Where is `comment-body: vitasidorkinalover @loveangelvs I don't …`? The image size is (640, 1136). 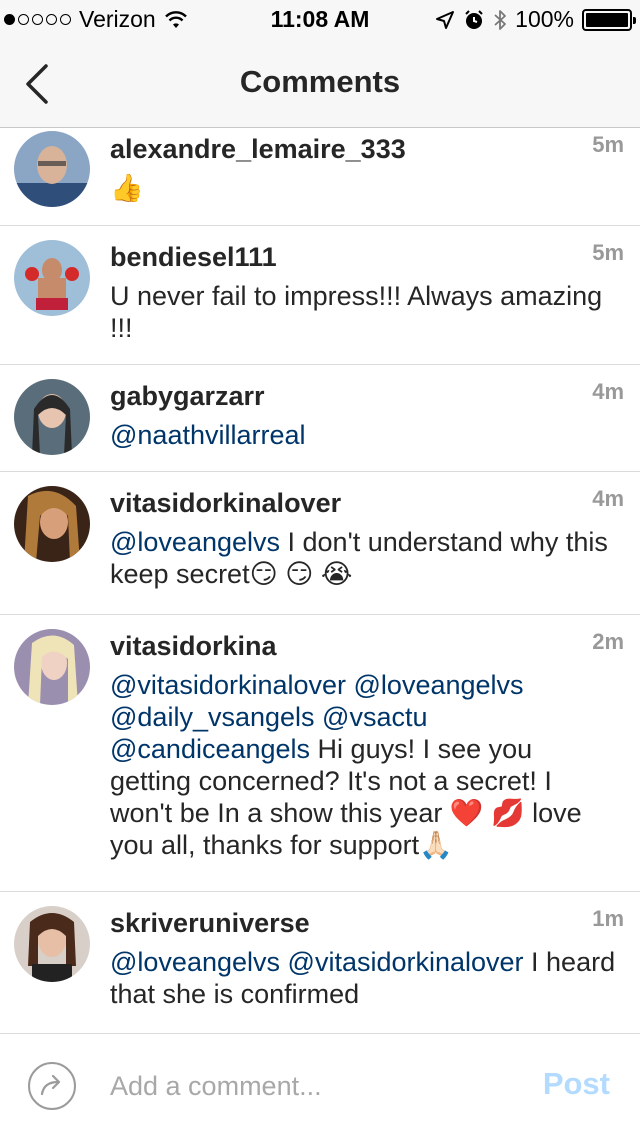
comment-body: vitasidorkinalover @loveangelvs I don't … is located at coordinates (365, 538).